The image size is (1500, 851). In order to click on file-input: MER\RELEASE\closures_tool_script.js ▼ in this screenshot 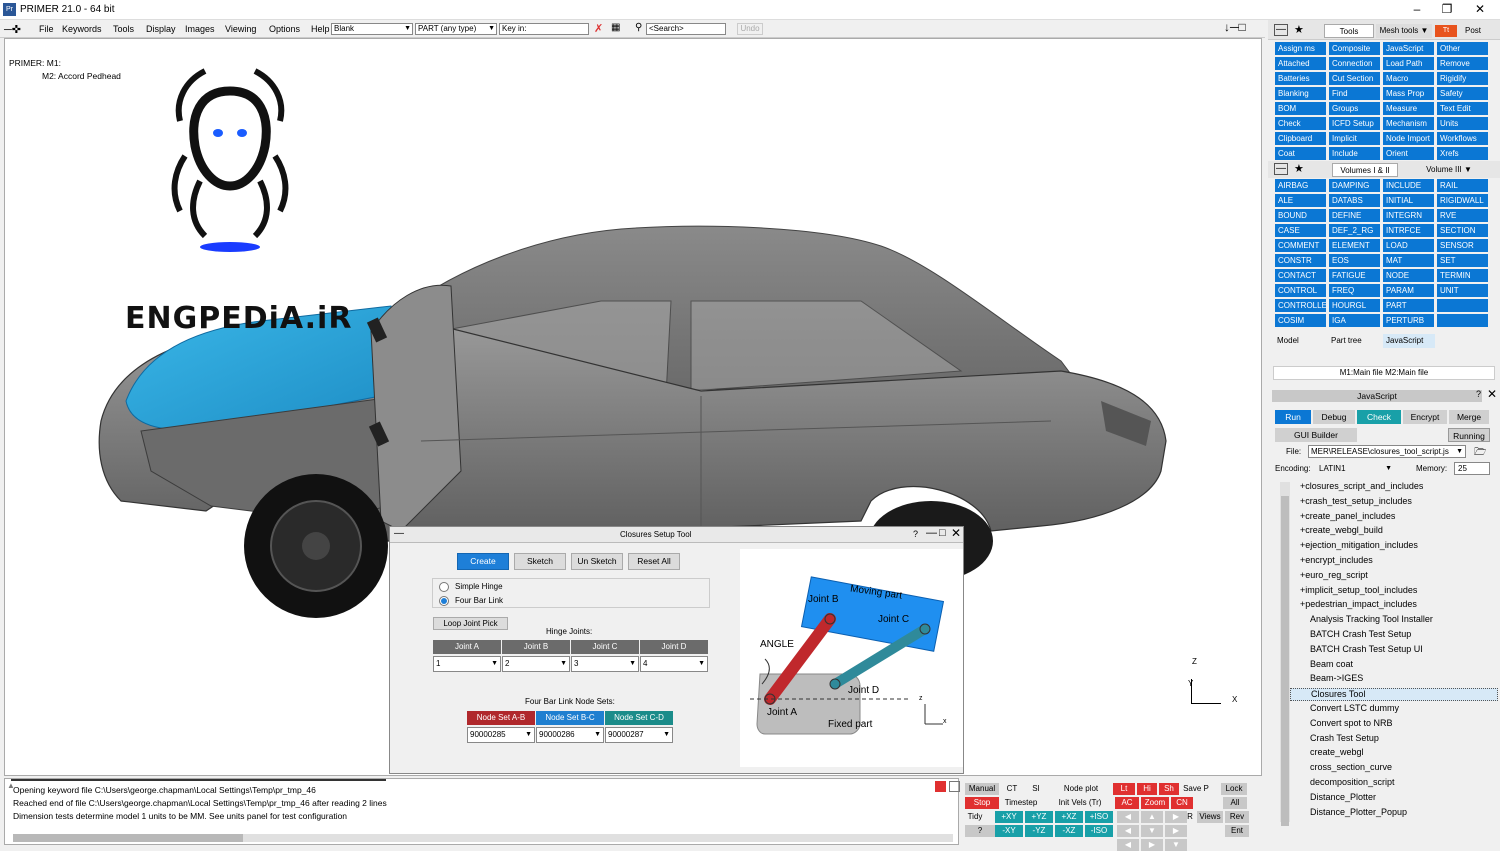, I will do `click(1387, 451)`.